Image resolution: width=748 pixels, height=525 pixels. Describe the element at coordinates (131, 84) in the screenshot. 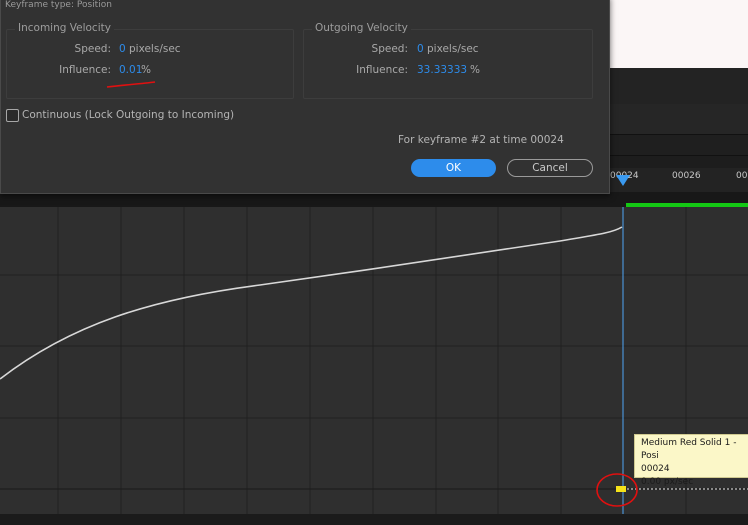

I see `annotation-underline` at that location.